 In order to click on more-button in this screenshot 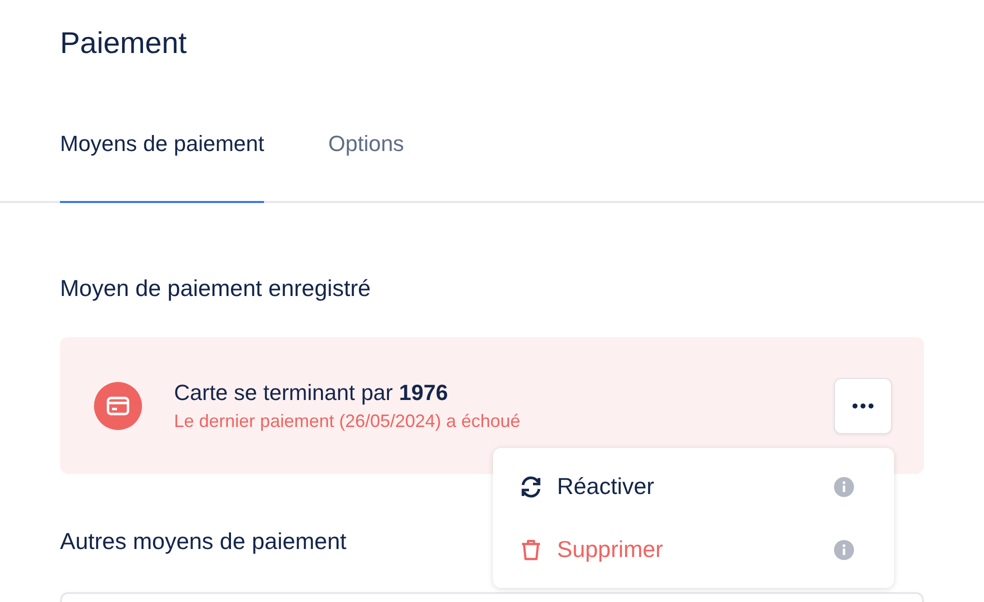, I will do `click(863, 406)`.